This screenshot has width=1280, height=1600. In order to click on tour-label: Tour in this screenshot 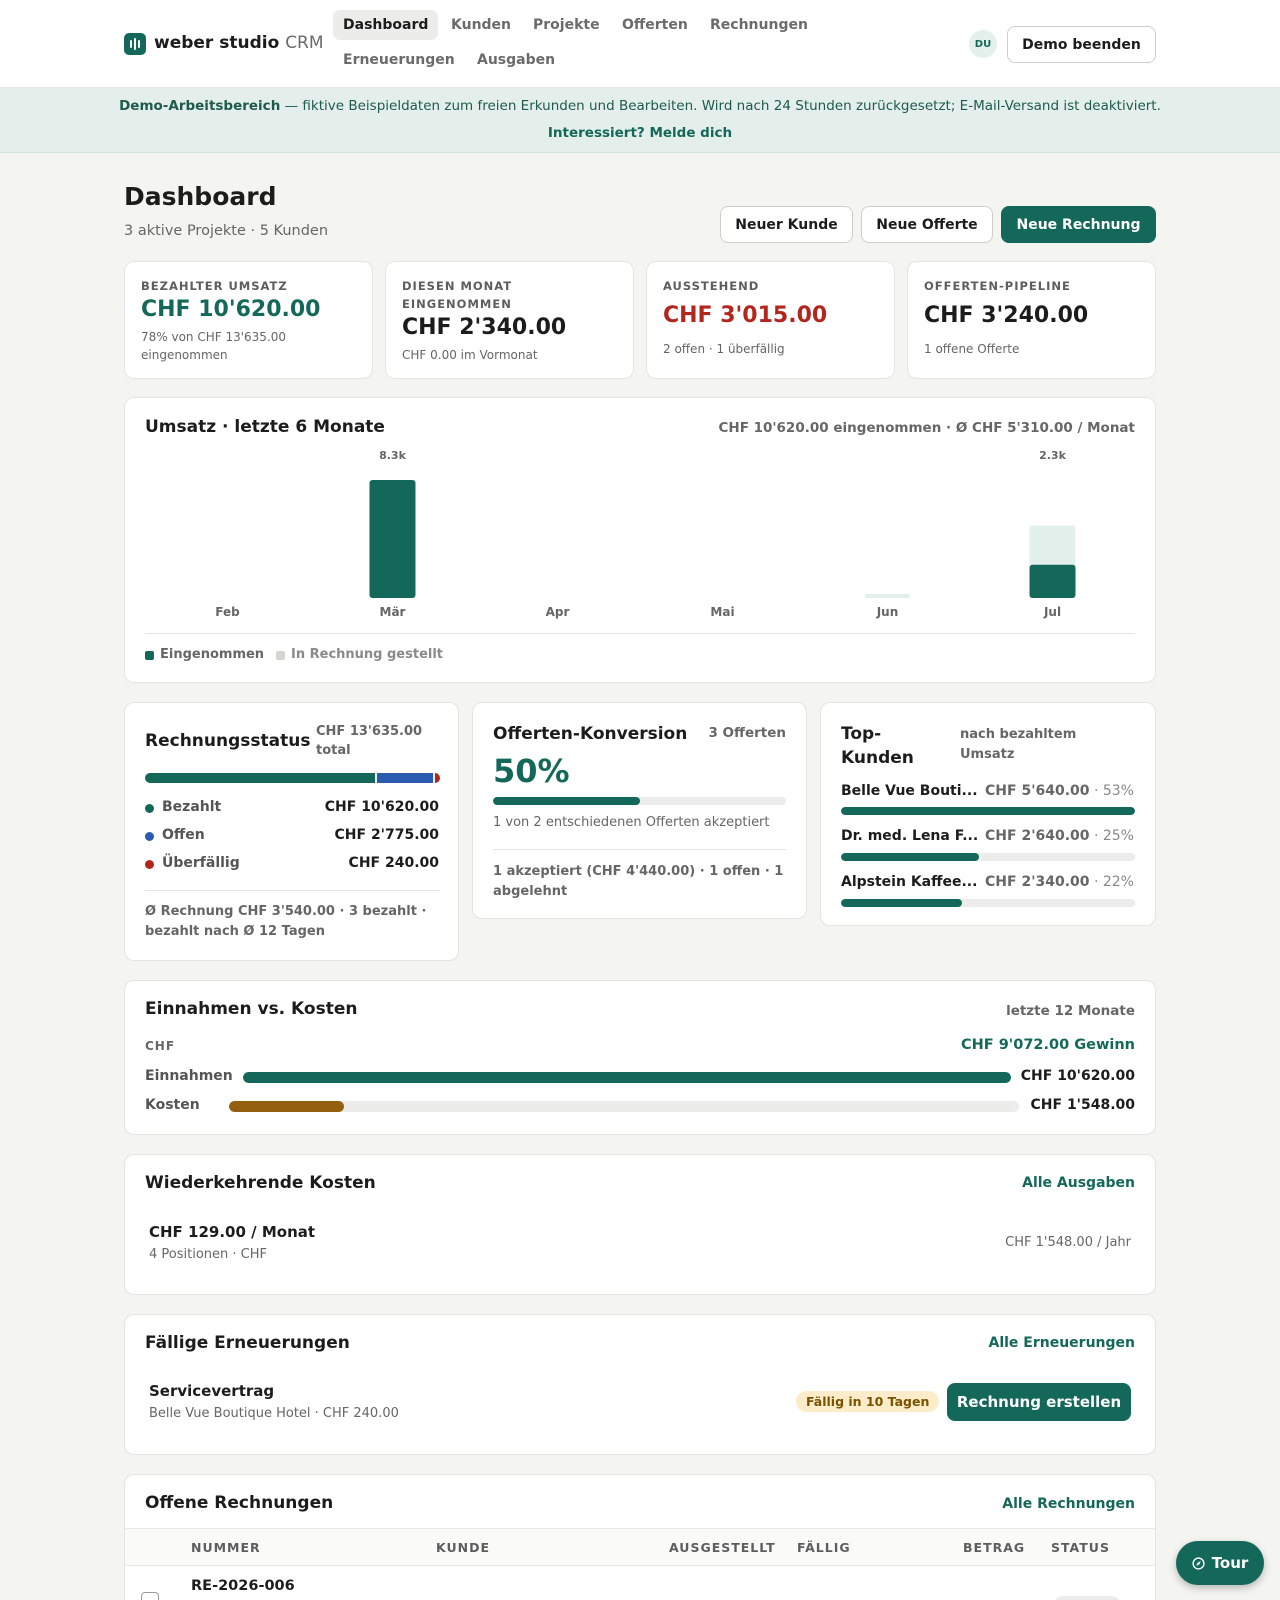, I will do `click(1230, 1563)`.